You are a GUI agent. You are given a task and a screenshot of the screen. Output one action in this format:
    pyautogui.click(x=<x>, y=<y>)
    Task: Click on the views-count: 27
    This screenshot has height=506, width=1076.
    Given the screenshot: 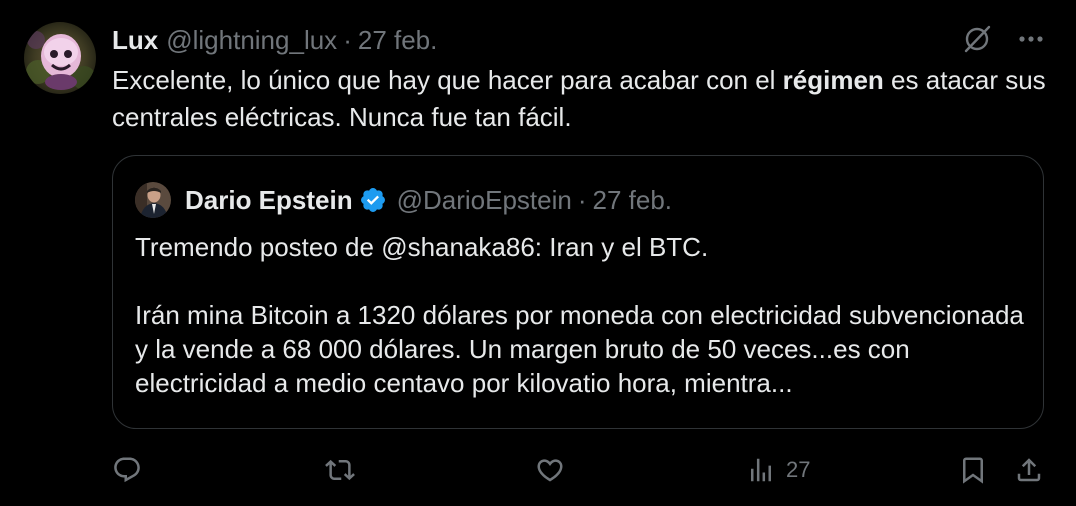 What is the action you would take?
    pyautogui.click(x=798, y=469)
    